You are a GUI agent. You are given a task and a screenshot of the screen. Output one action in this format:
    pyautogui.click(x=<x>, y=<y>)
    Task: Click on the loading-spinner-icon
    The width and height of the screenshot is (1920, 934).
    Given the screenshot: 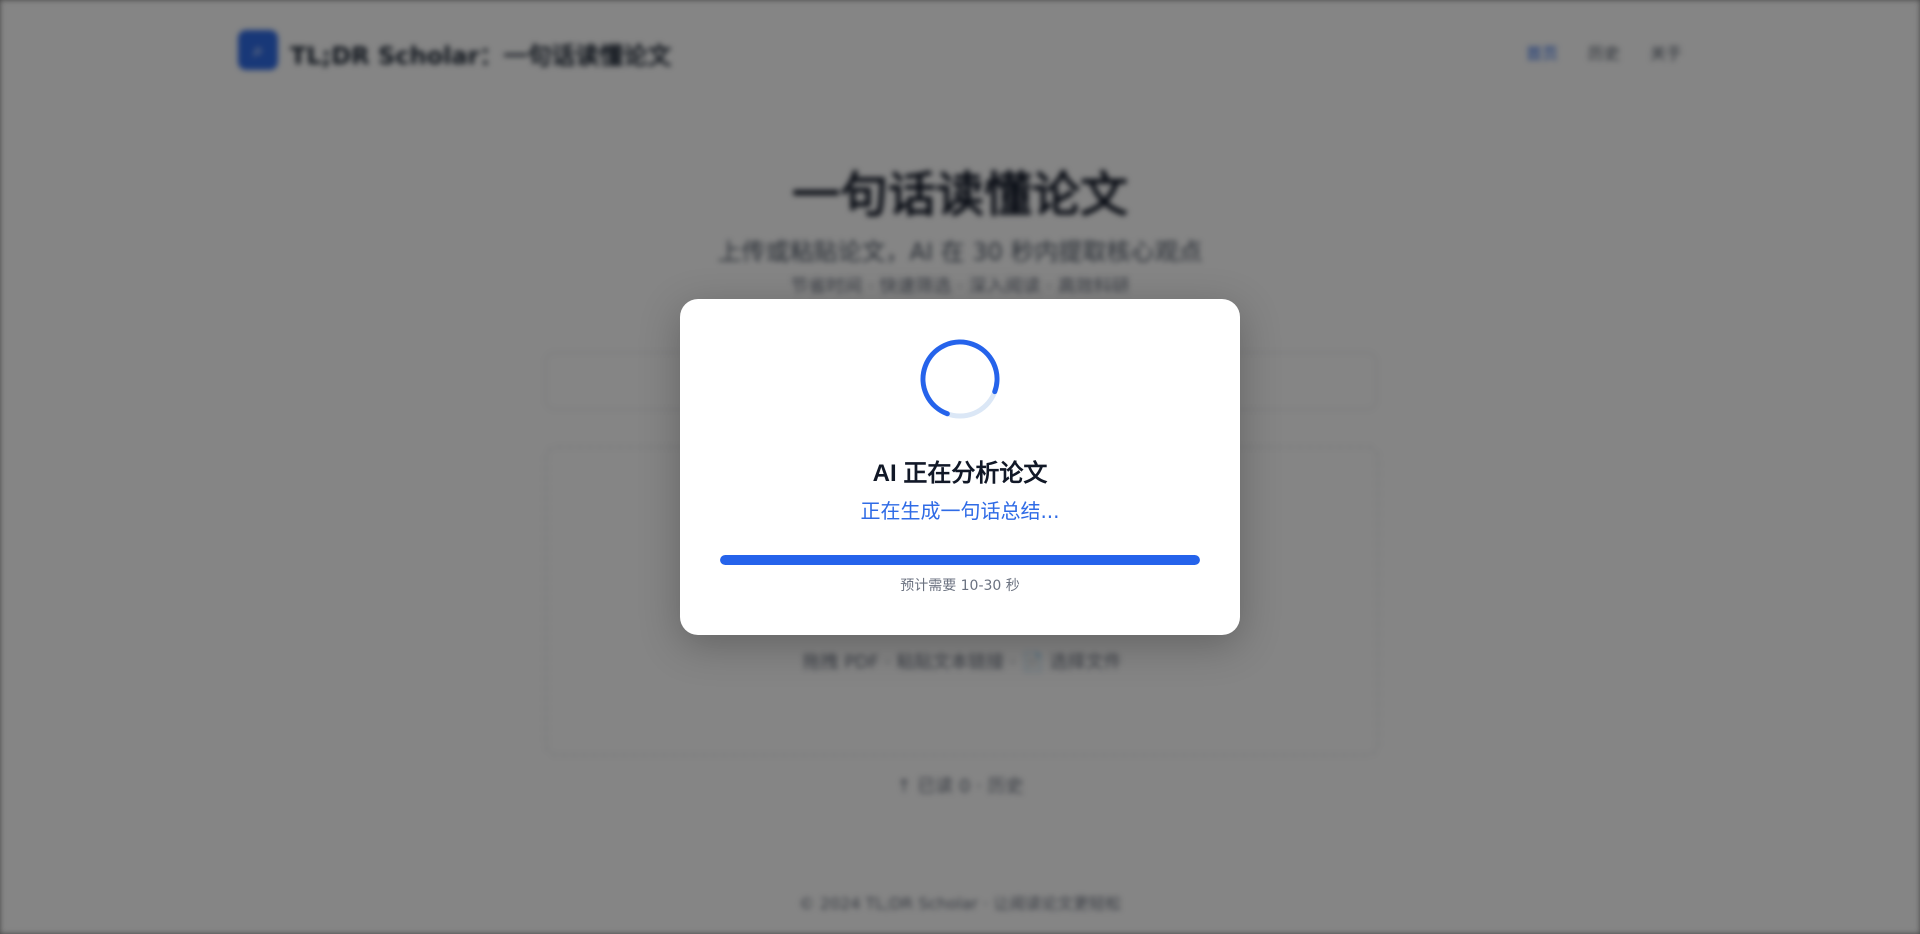 What is the action you would take?
    pyautogui.click(x=960, y=379)
    